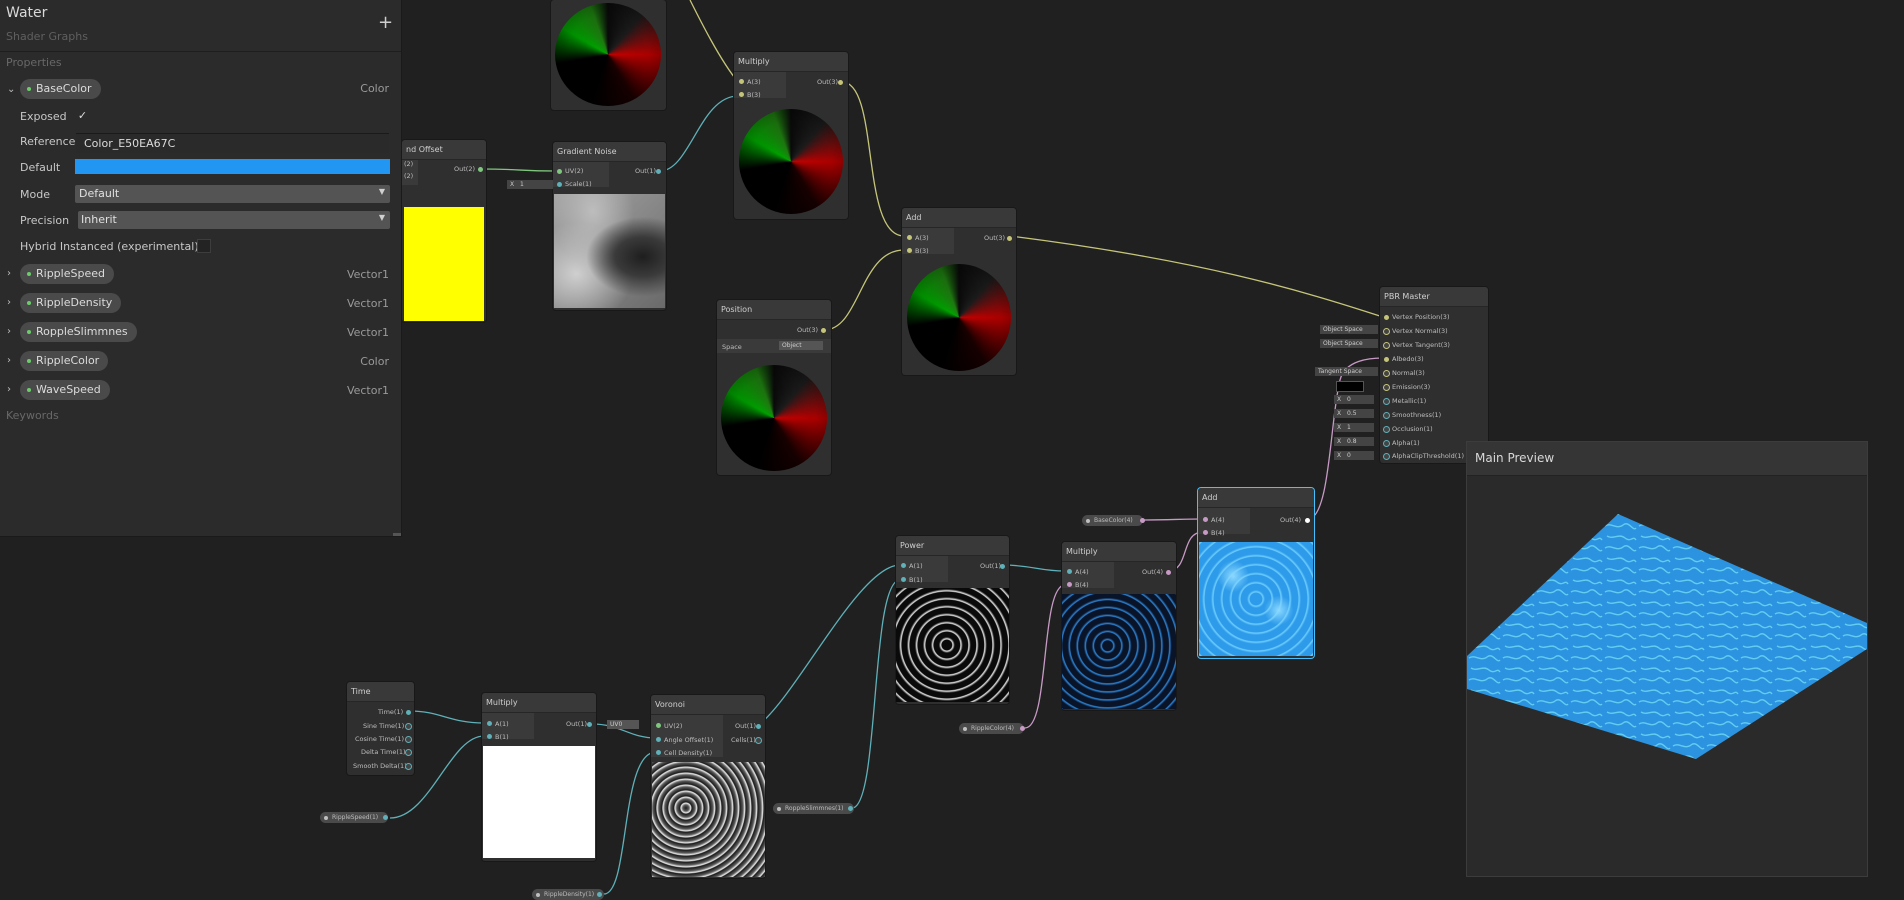 Image resolution: width=1904 pixels, height=900 pixels. I want to click on mode-dropdown: Default ▼, so click(232, 194).